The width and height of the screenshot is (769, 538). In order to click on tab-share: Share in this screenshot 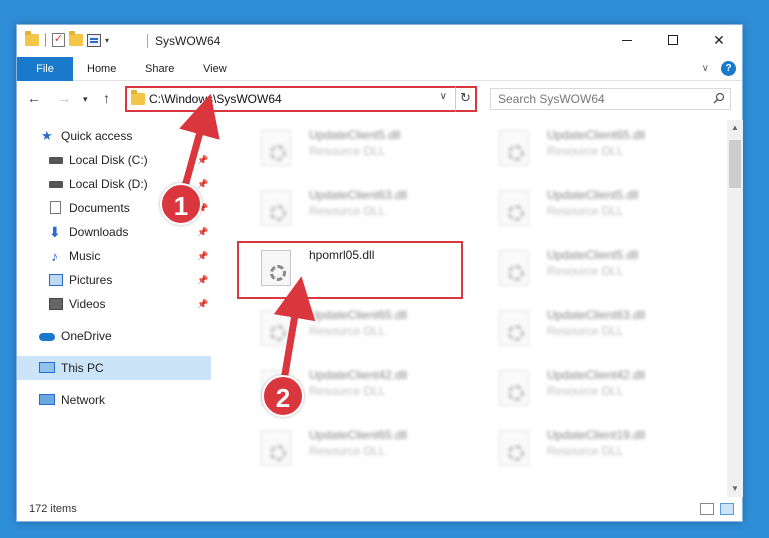, I will do `click(159, 69)`.